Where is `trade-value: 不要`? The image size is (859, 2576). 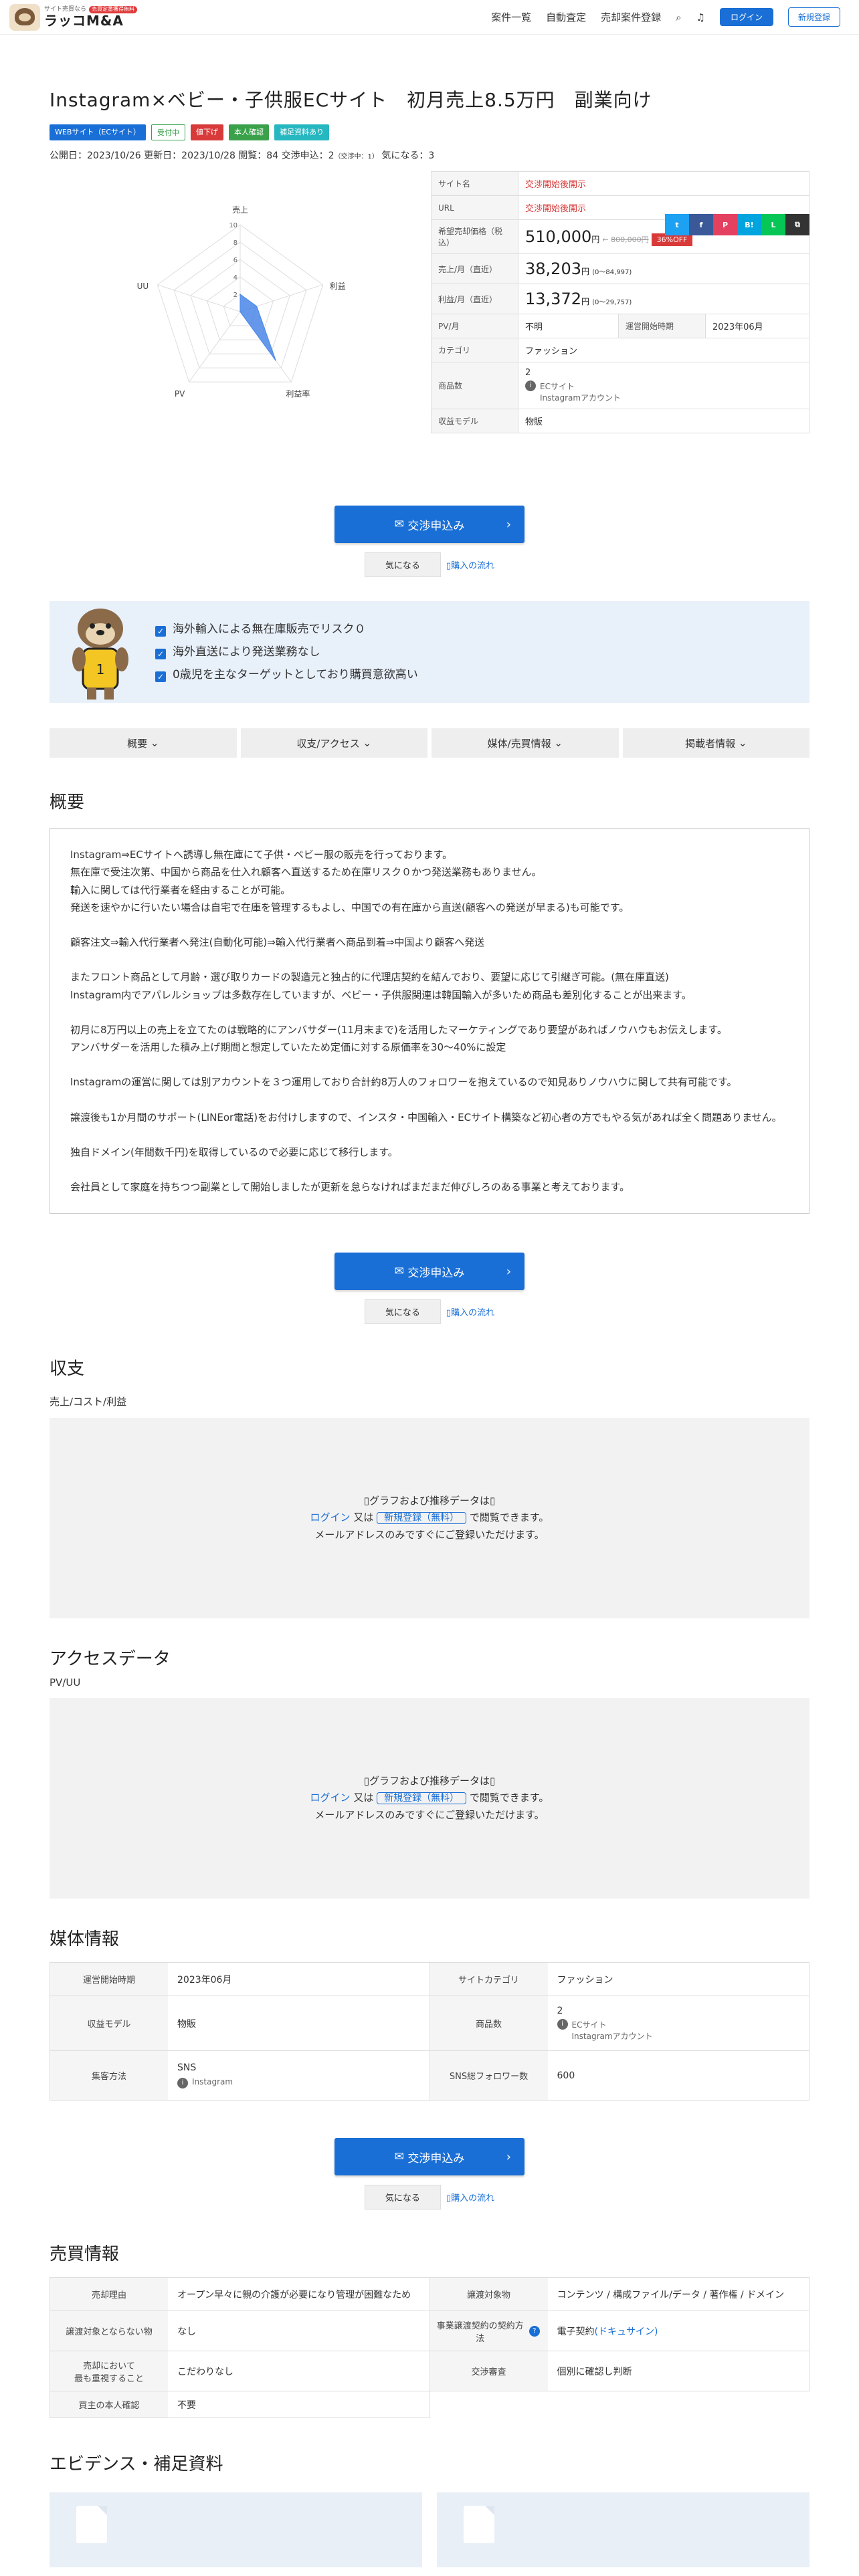 trade-value: 不要 is located at coordinates (186, 2405).